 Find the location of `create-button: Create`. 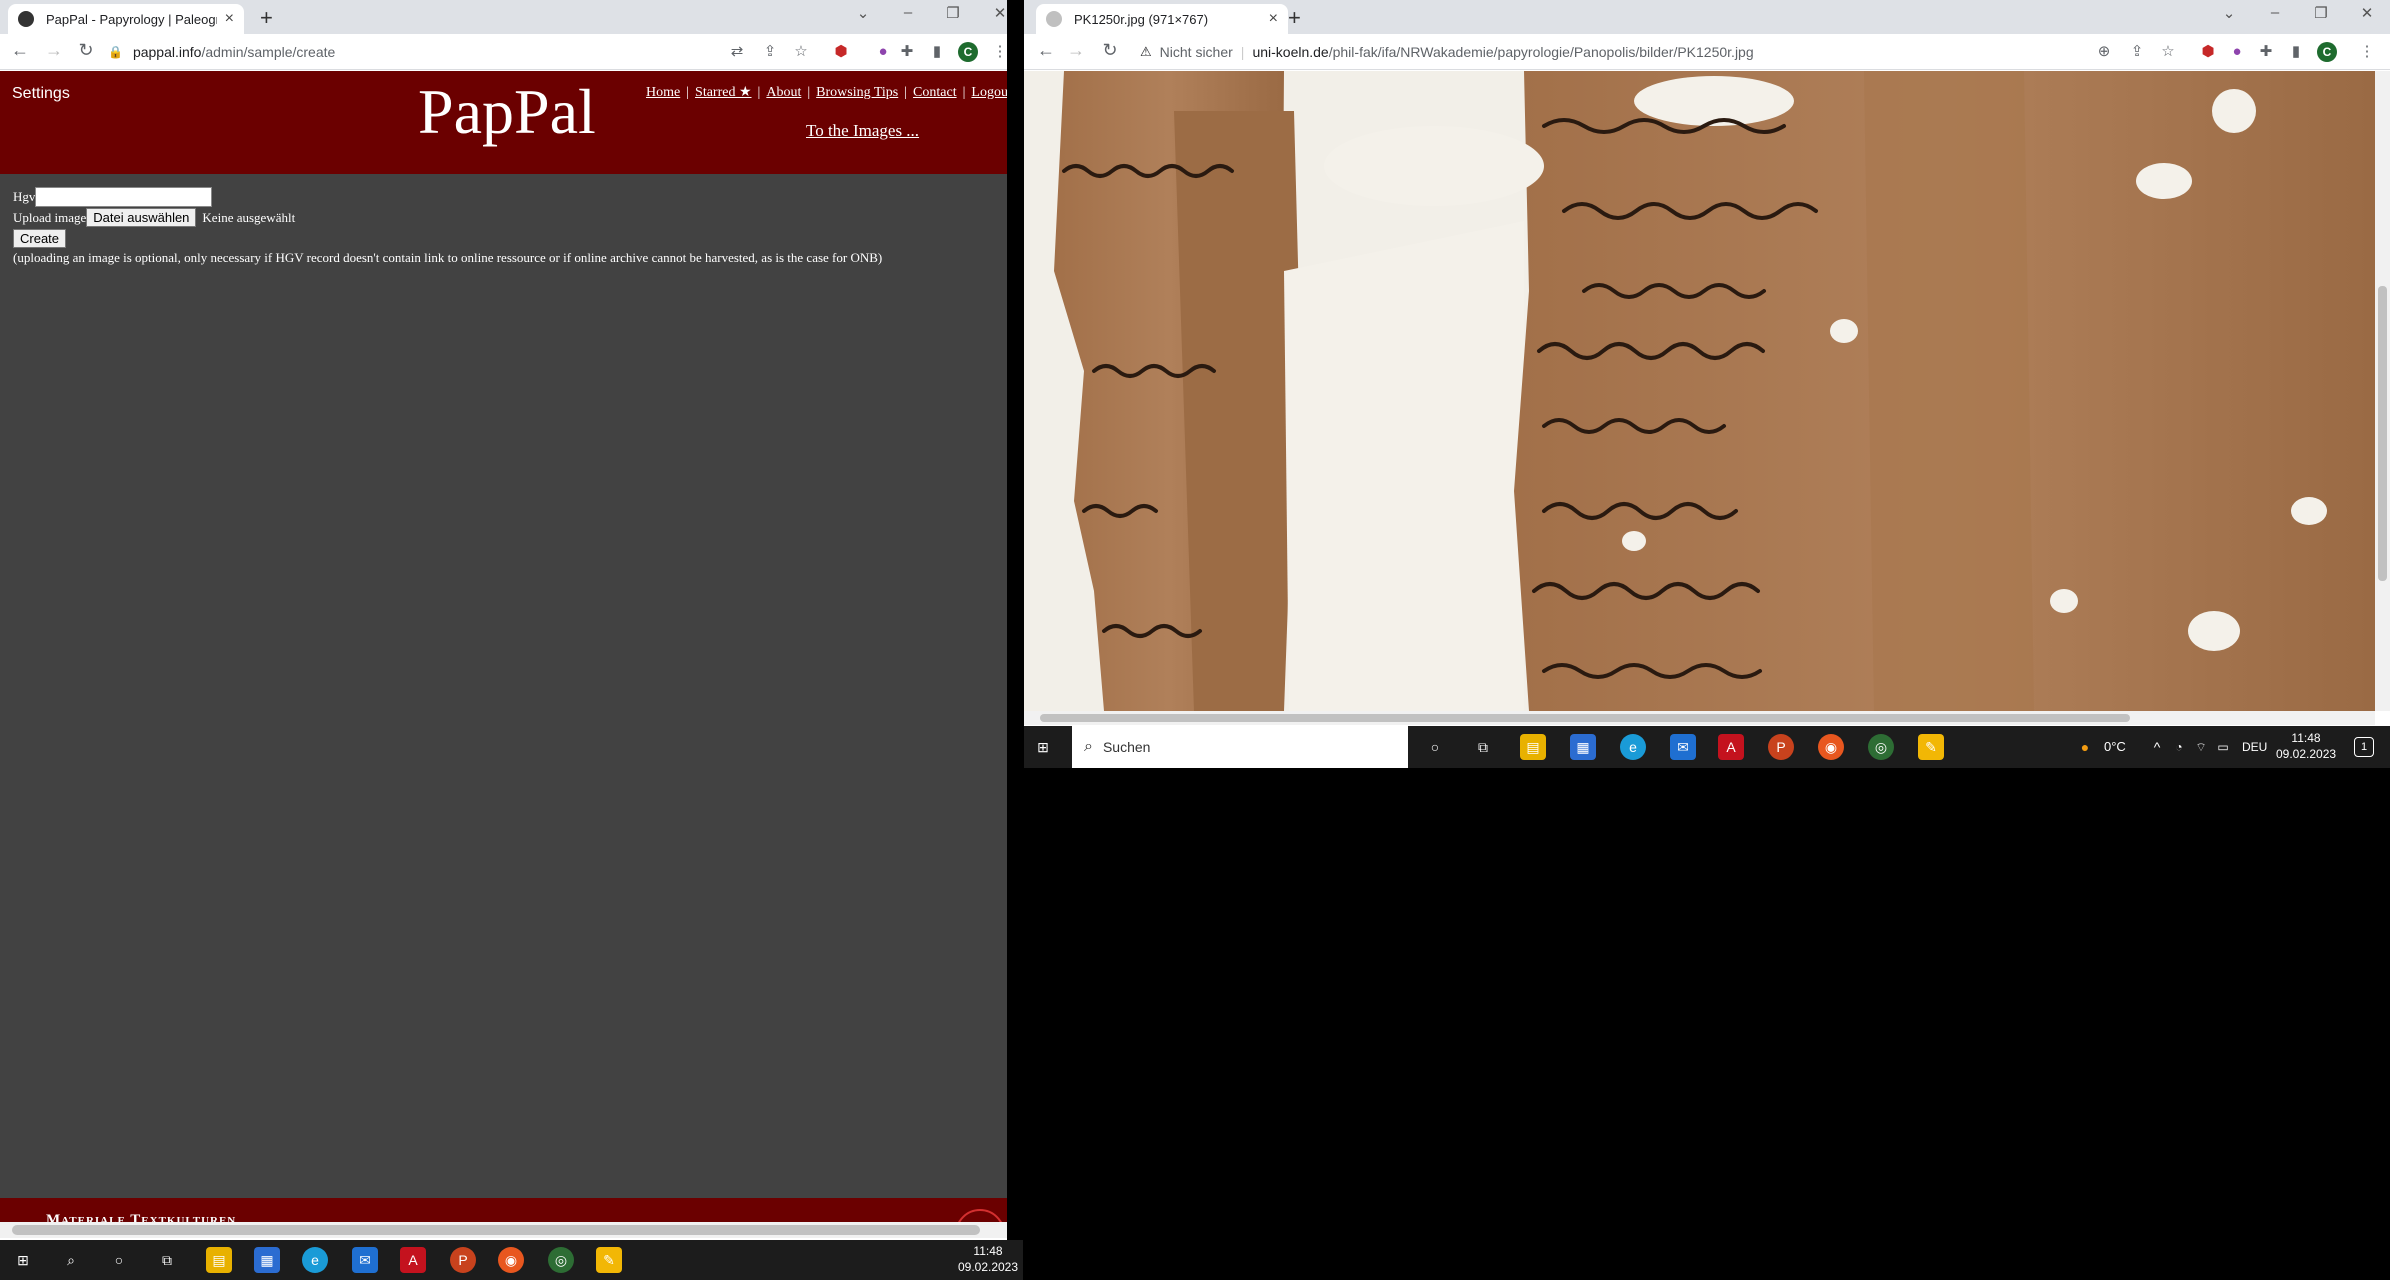

create-button: Create is located at coordinates (40, 238).